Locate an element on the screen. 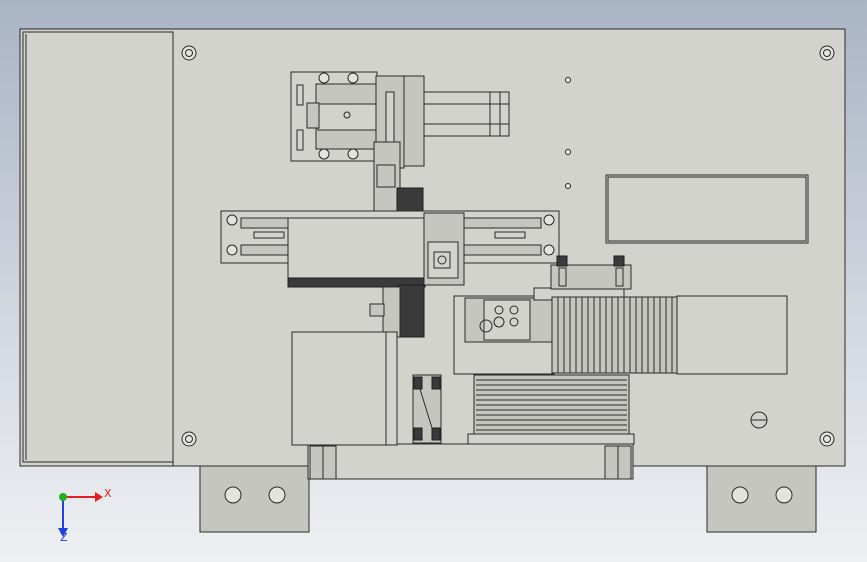  lower-column-dark is located at coordinates (411, 311).